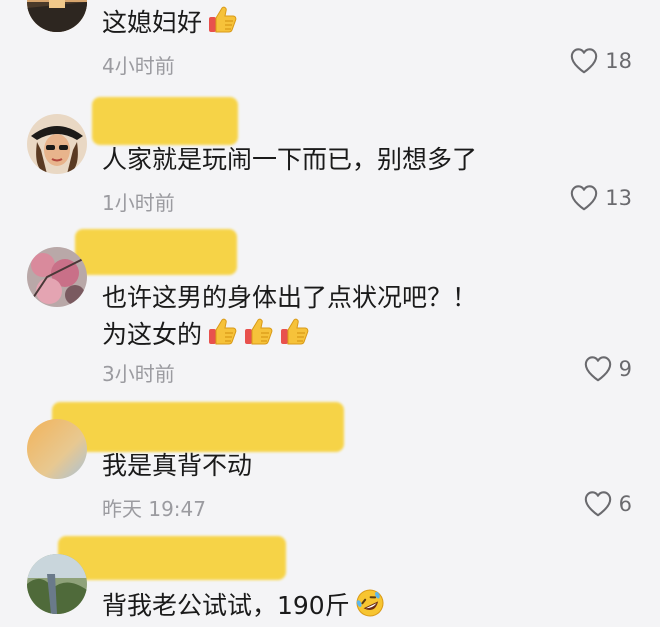 This screenshot has height=627, width=660. What do you see at coordinates (290, 297) in the screenshot?
I see `comment-text-line: 也许这男的身体出了点状况吧？！` at bounding box center [290, 297].